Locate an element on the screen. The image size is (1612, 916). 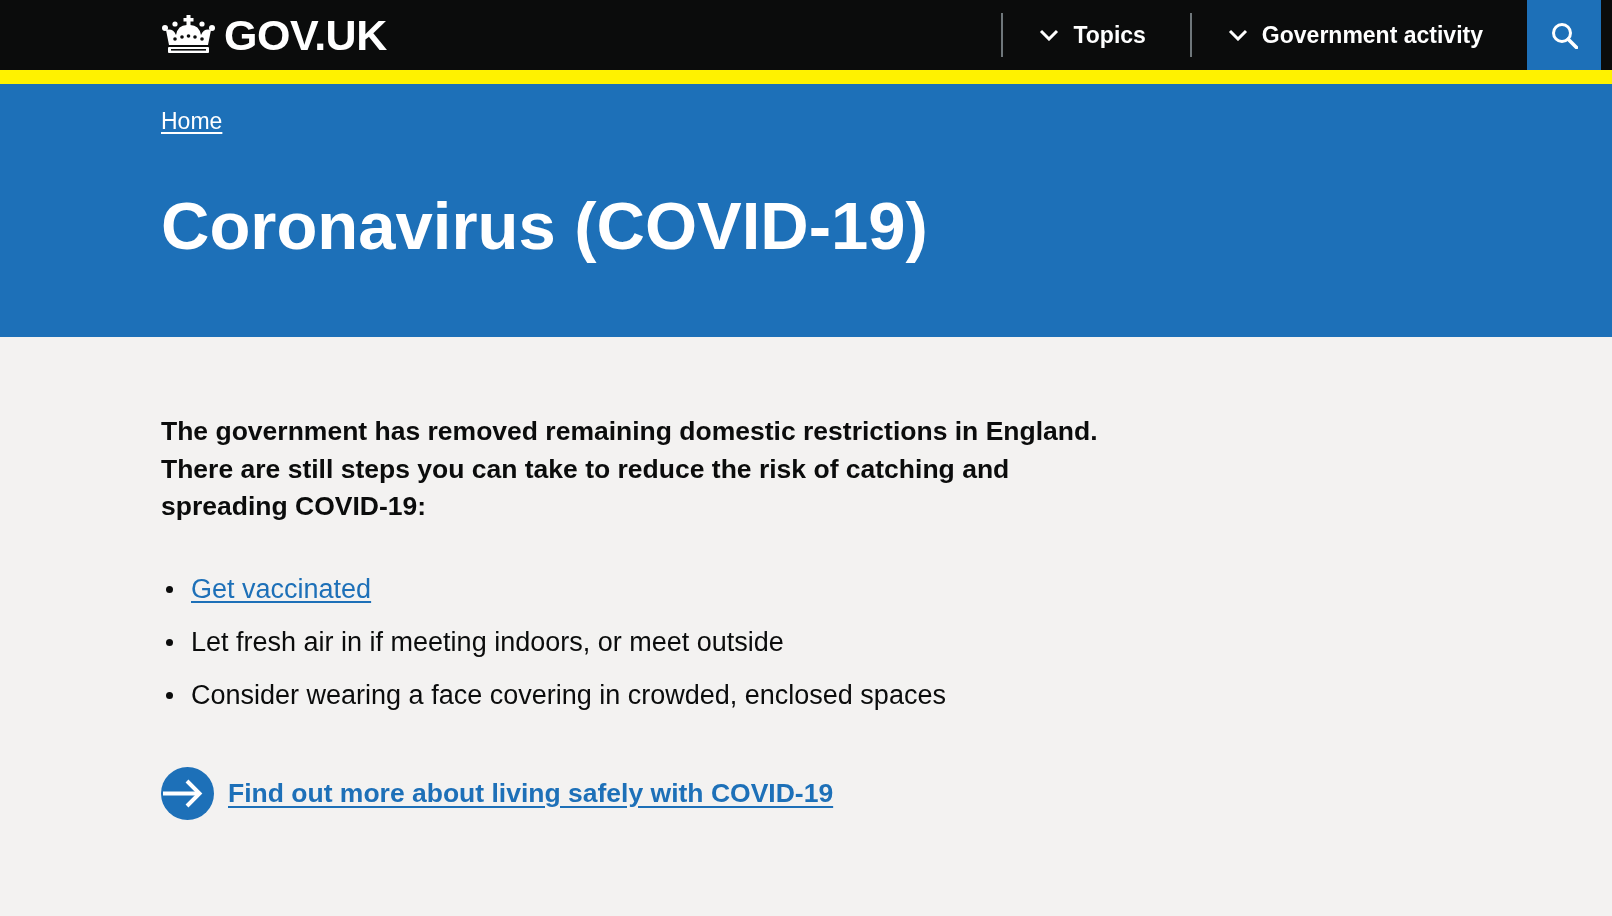
crown-icon is located at coordinates (188, 35).